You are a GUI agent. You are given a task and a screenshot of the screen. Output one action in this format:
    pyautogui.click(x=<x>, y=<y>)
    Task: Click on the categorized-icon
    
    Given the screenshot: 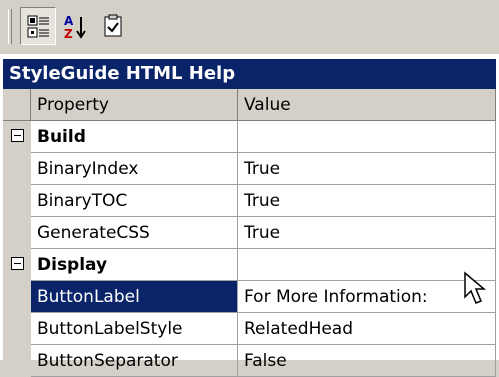 What is the action you would take?
    pyautogui.click(x=38, y=26)
    